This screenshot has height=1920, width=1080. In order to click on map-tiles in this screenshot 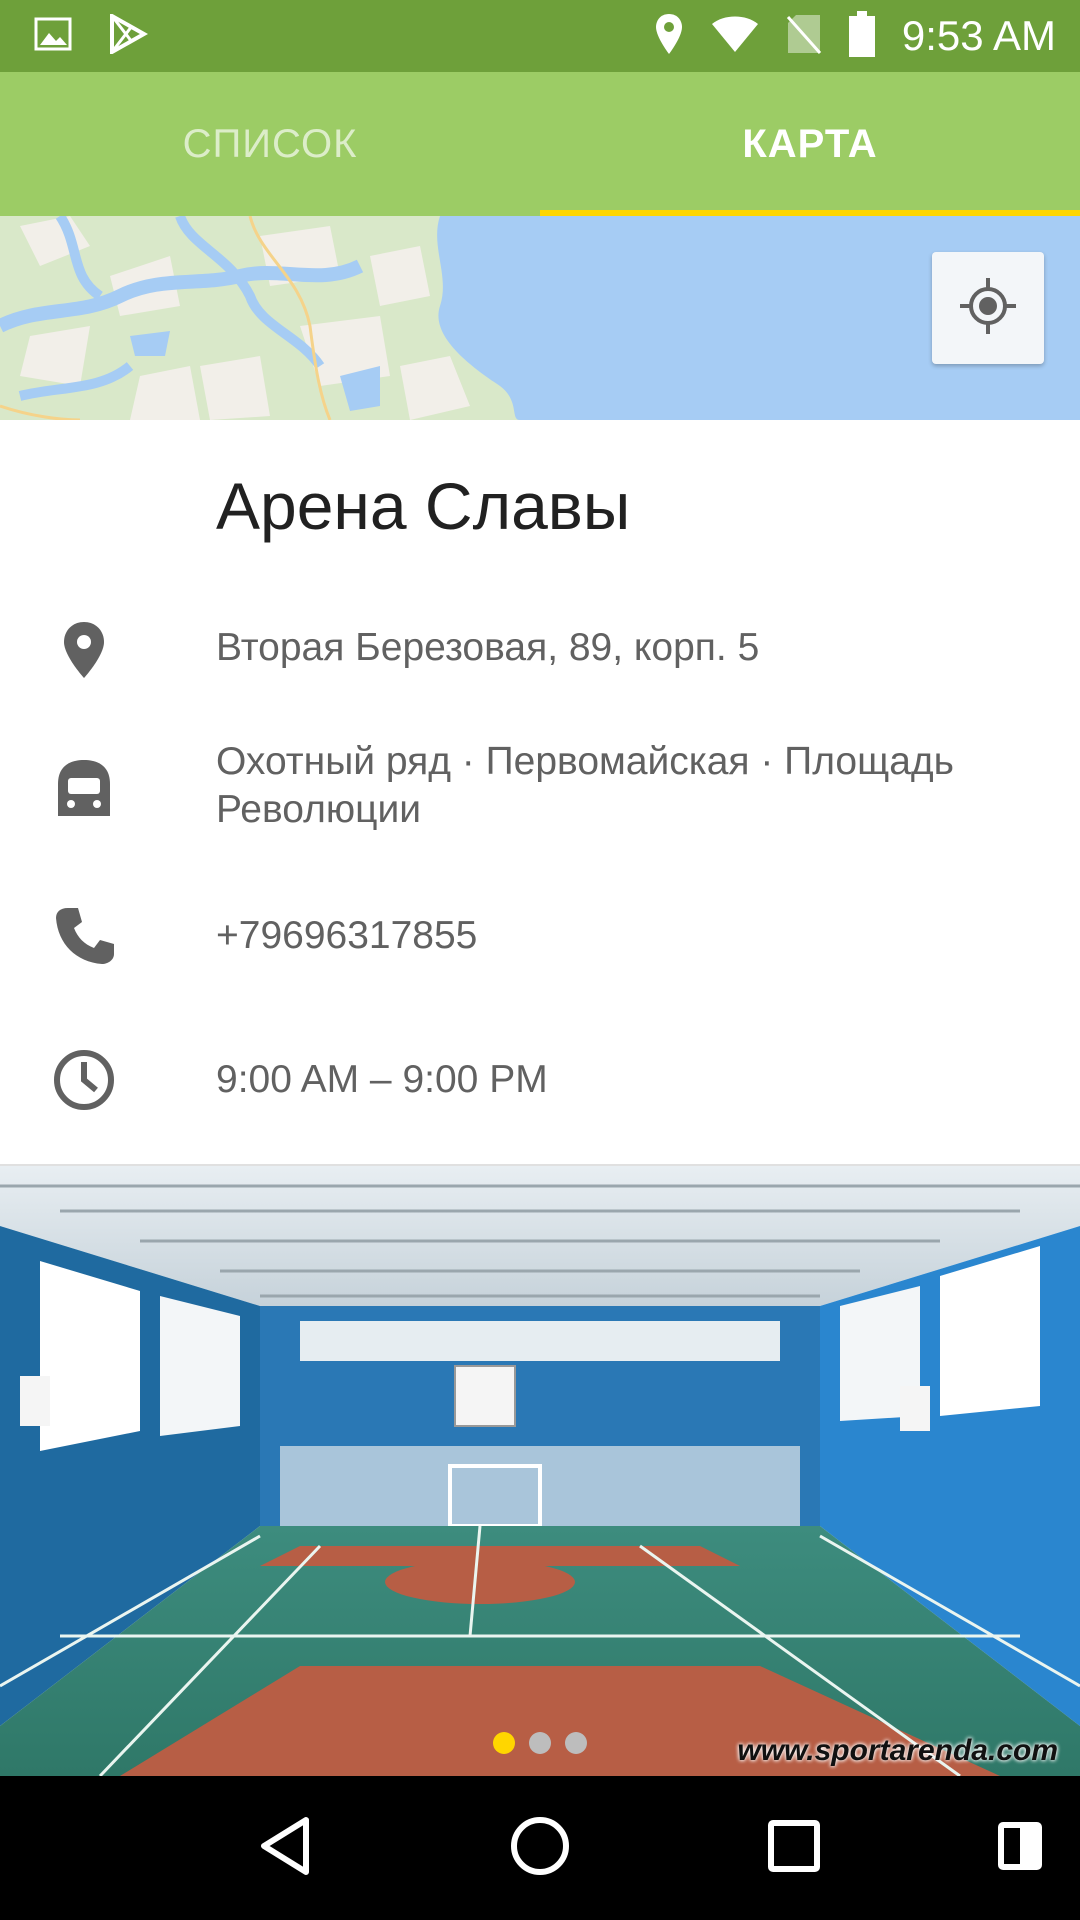, I will do `click(540, 318)`.